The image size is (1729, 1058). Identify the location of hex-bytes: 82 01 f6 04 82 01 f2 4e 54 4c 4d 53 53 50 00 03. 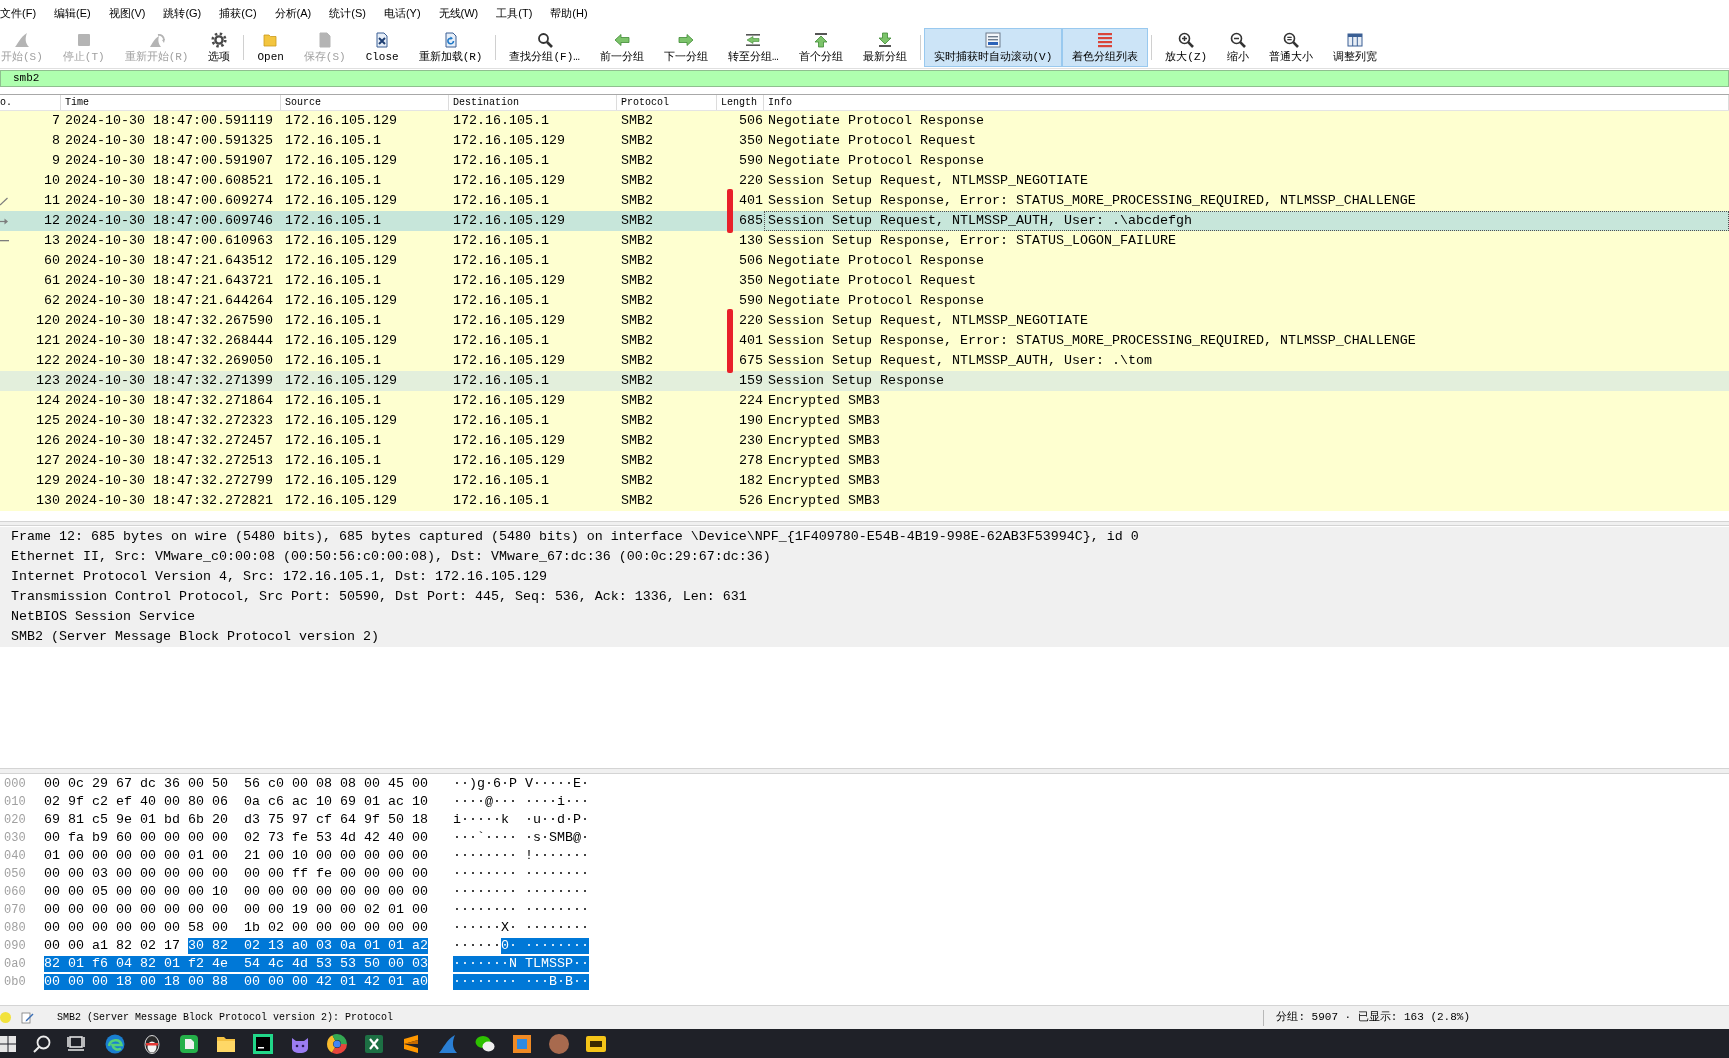
(236, 964).